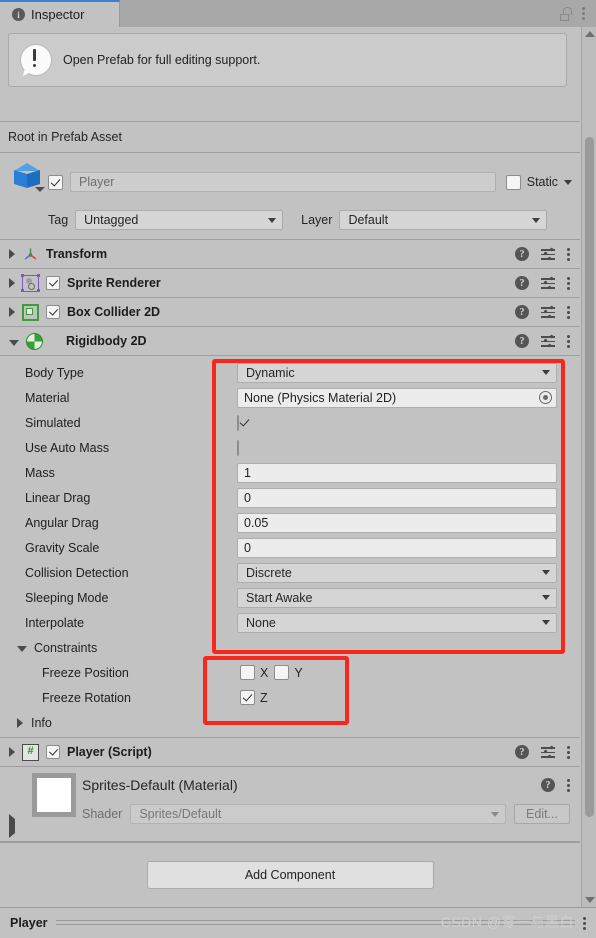  What do you see at coordinates (397, 472) in the screenshot?
I see `mass-input: 1` at bounding box center [397, 472].